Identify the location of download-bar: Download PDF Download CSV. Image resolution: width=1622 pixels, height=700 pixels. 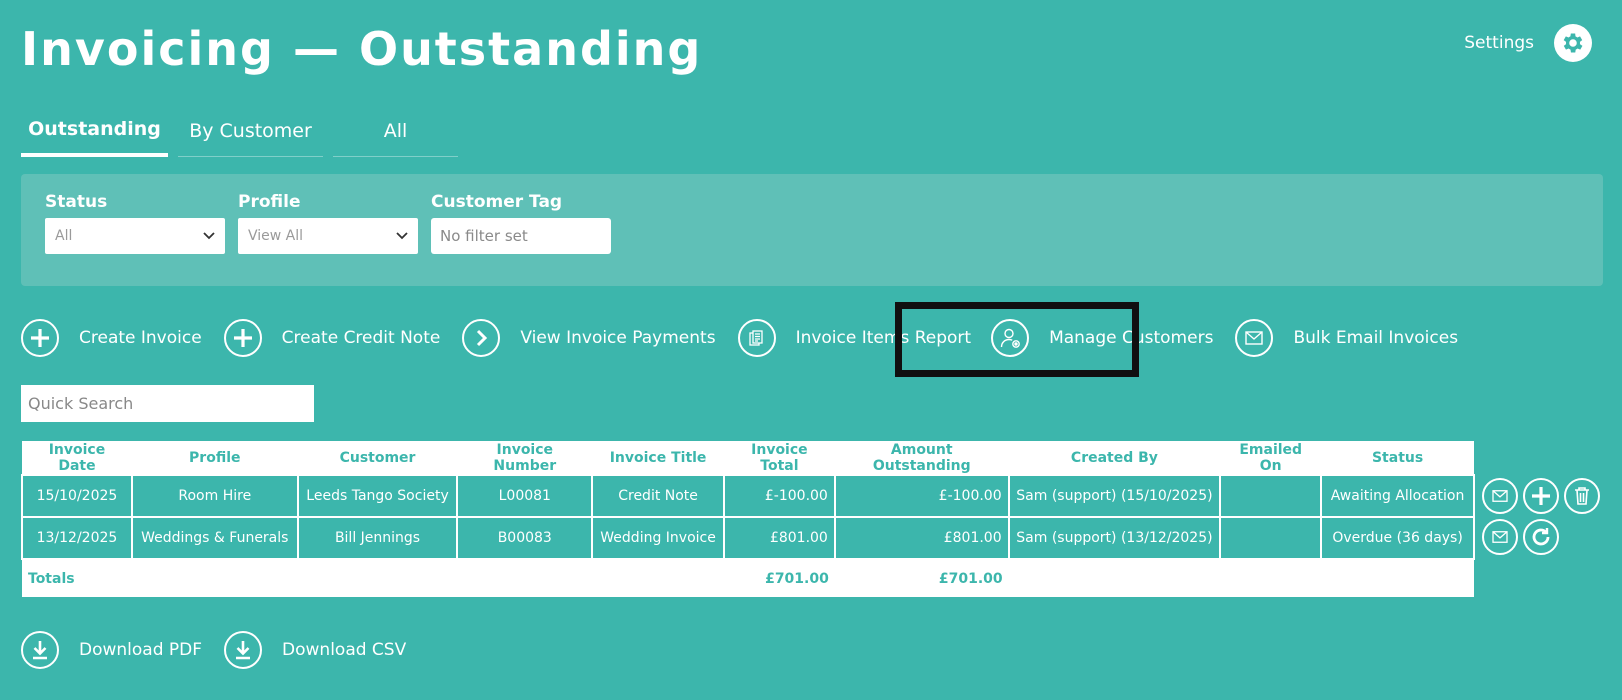
(213, 650).